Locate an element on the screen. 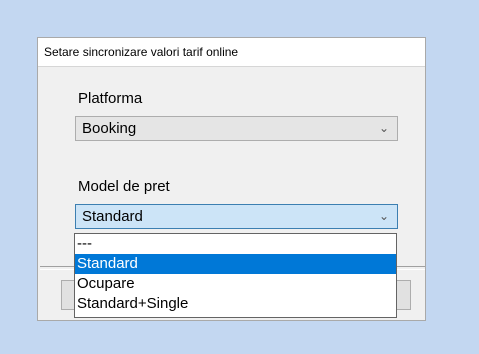  price-model-label: Model de pret is located at coordinates (124, 186).